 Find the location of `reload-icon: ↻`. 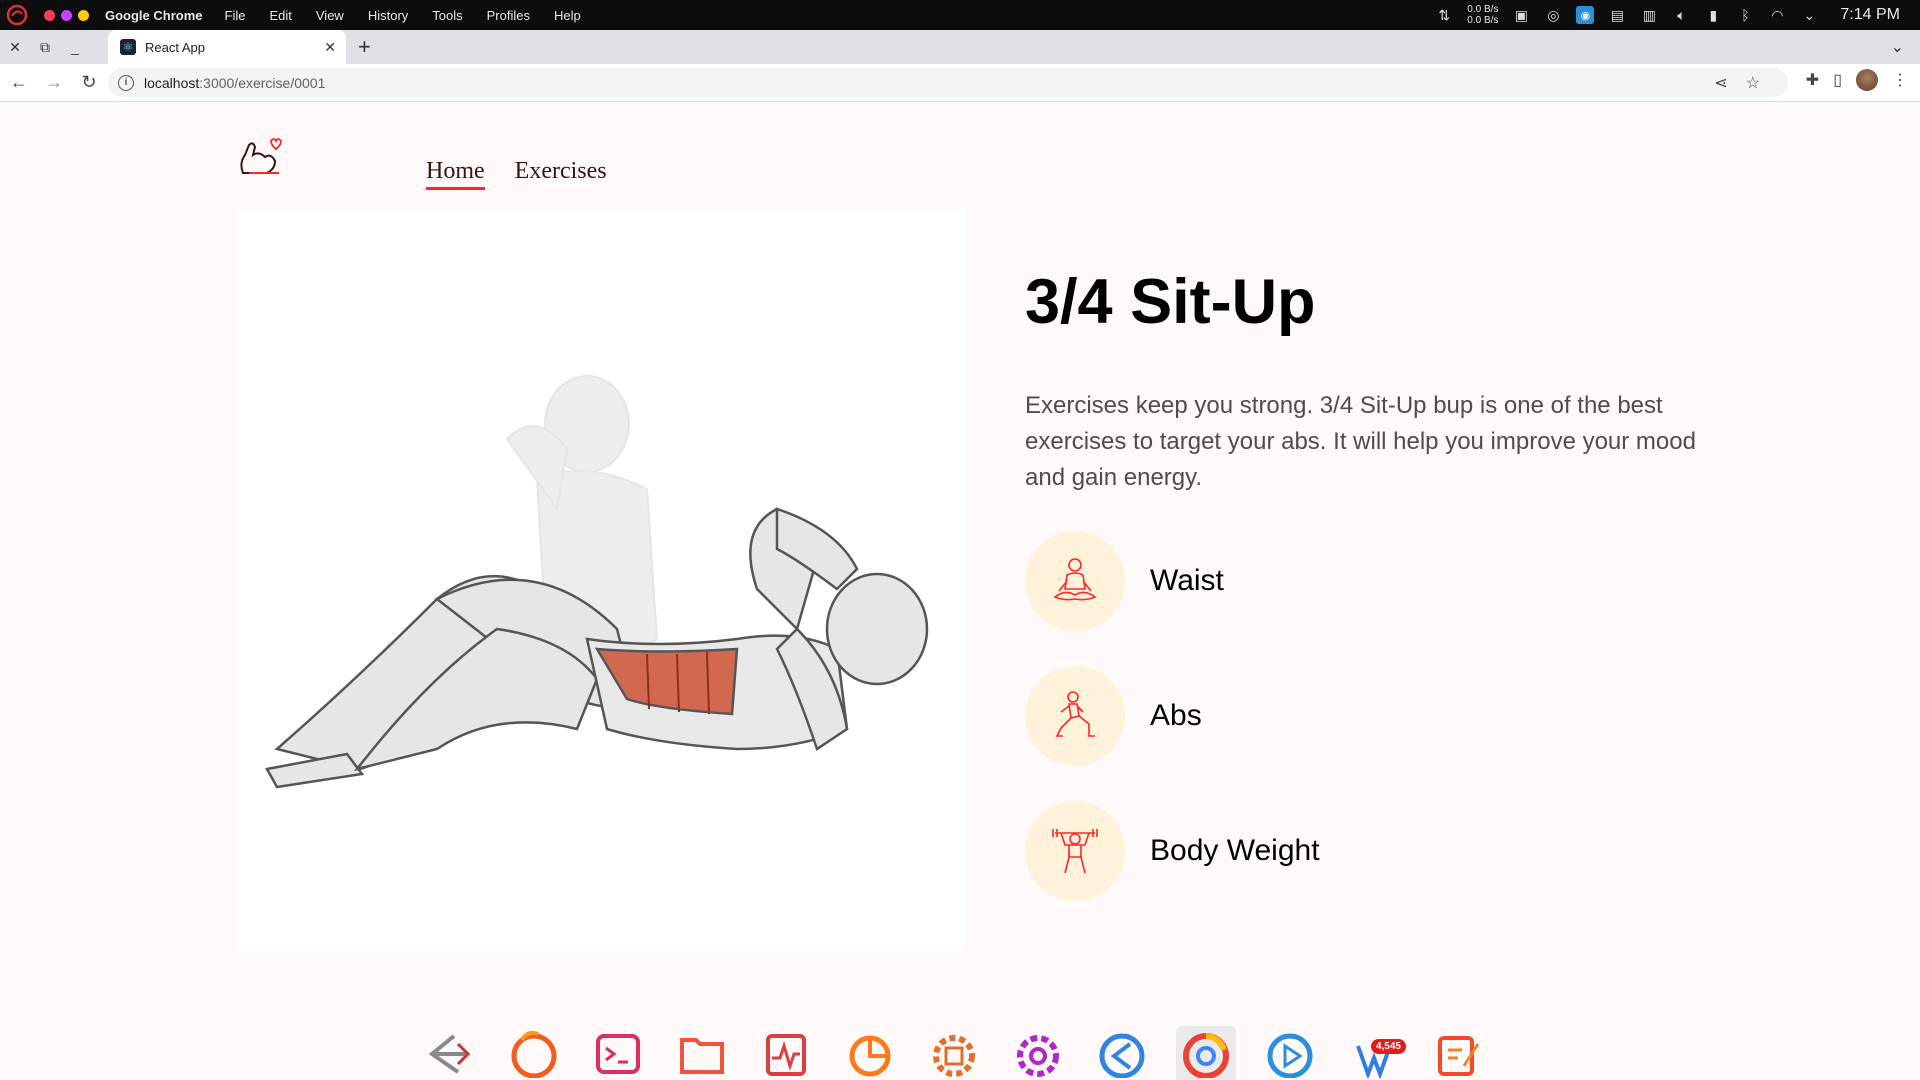

reload-icon: ↻ is located at coordinates (89, 83).